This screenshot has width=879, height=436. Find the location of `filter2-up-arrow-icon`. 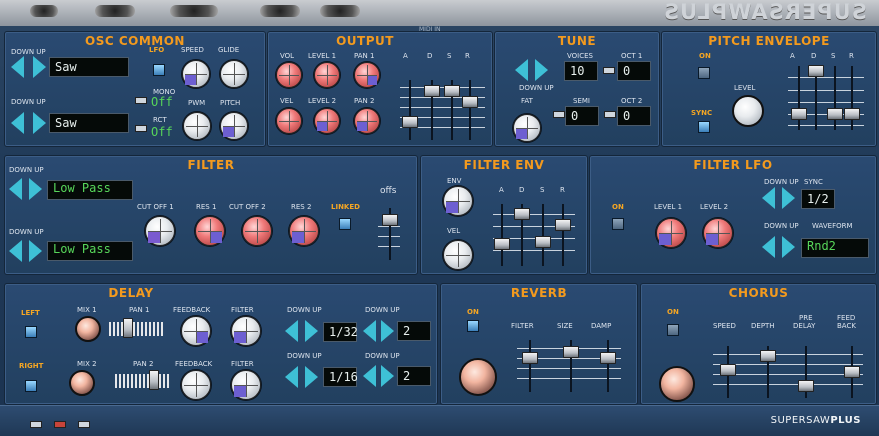

filter2-up-arrow-icon is located at coordinates (35, 251).